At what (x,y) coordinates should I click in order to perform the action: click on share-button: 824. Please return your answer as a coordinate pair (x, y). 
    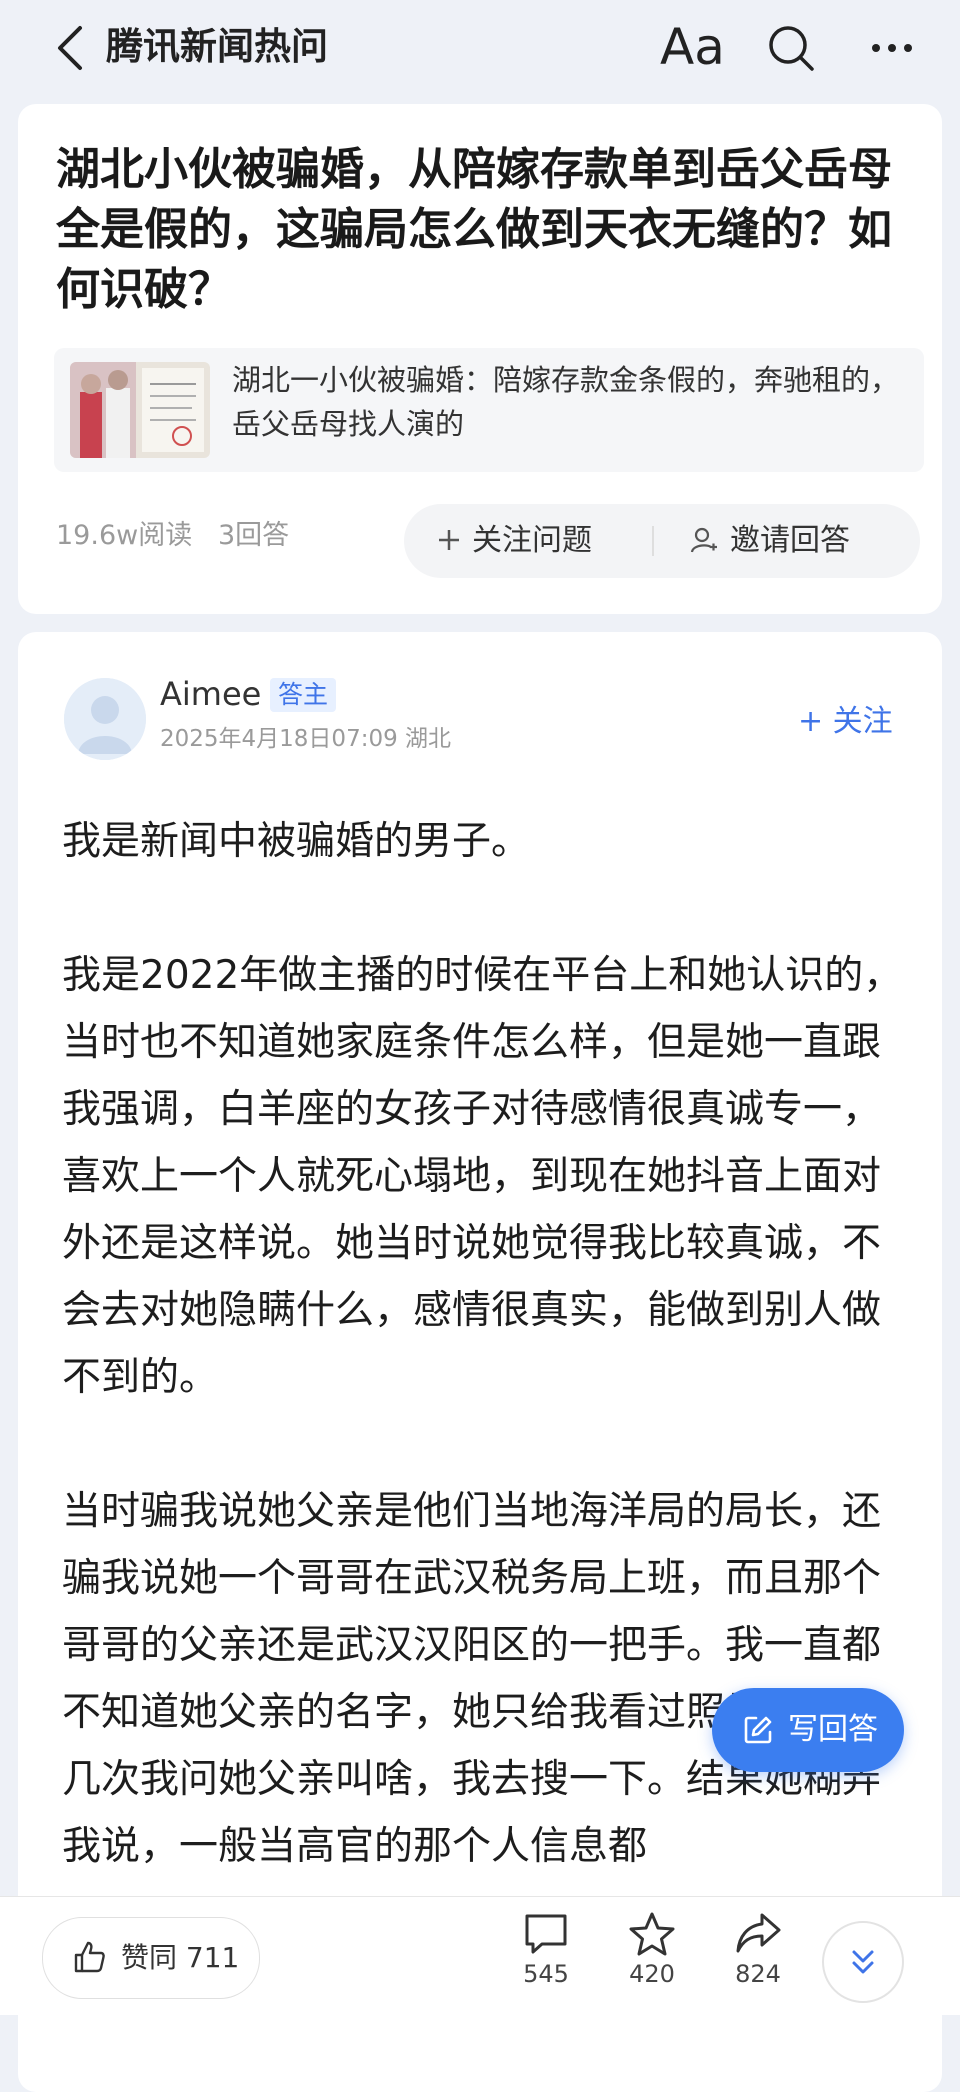
    Looking at the image, I should click on (758, 1951).